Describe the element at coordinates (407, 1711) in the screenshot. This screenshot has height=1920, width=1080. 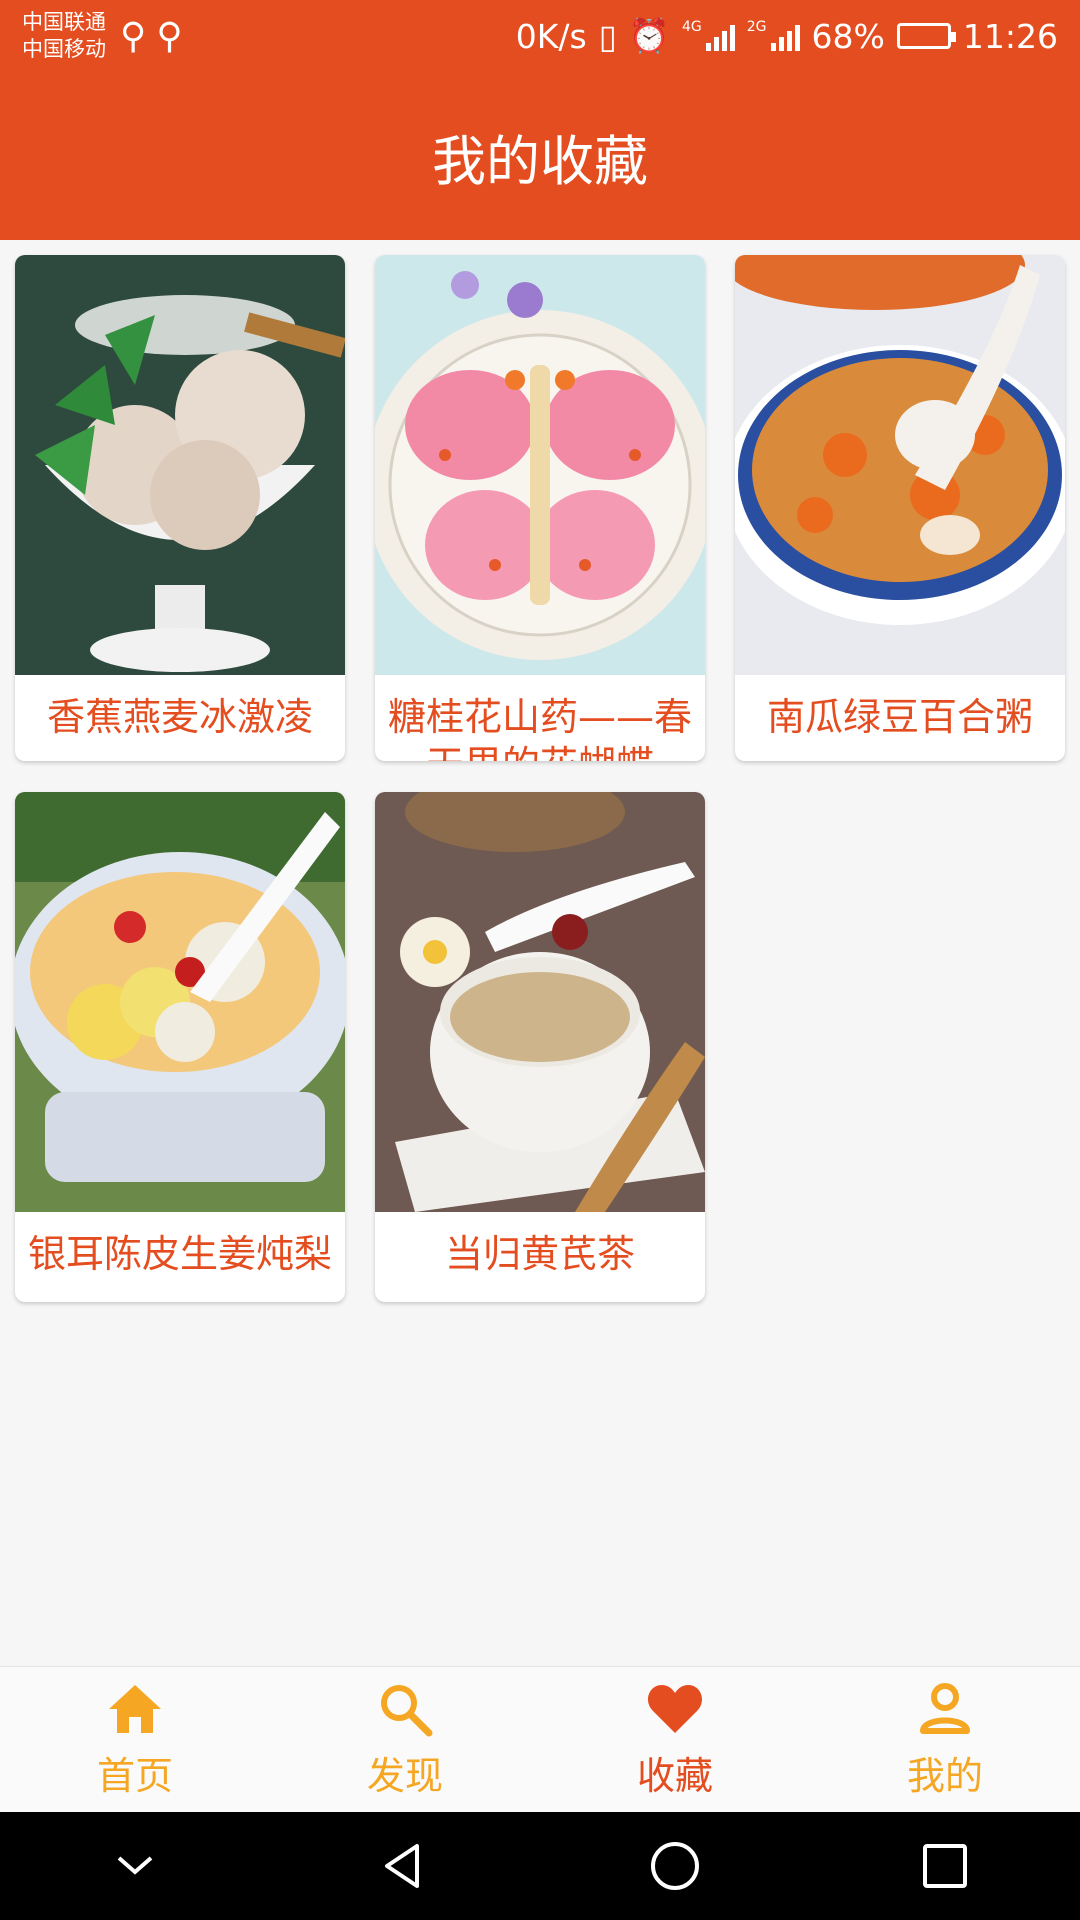
I see `search-icon` at that location.